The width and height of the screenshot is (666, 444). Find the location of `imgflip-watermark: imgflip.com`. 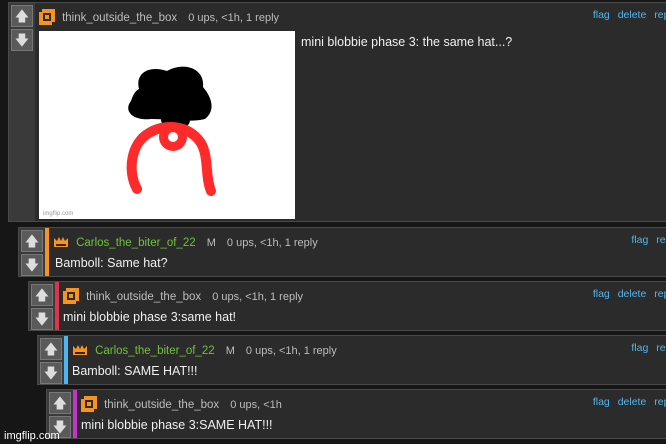

imgflip-watermark: imgflip.com is located at coordinates (32, 436).